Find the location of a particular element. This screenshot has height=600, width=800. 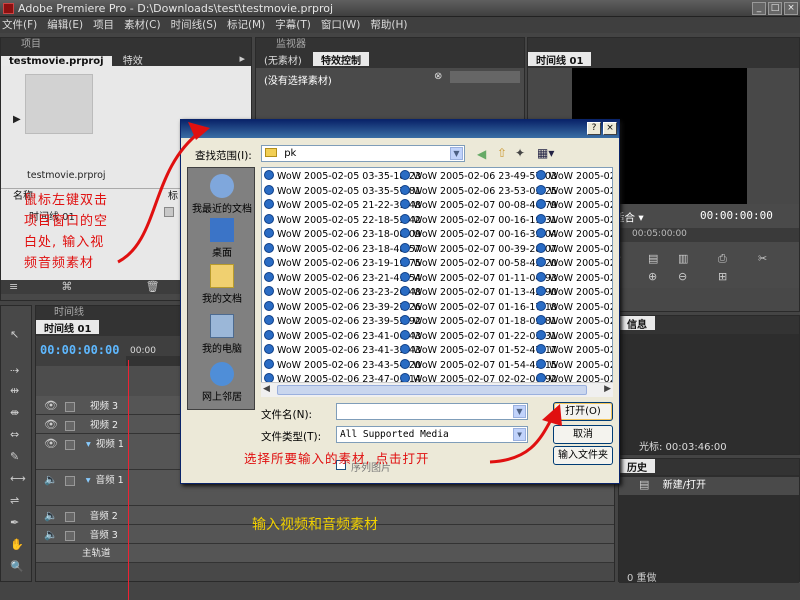

arrow-to-open is located at coordinates (521, 440).